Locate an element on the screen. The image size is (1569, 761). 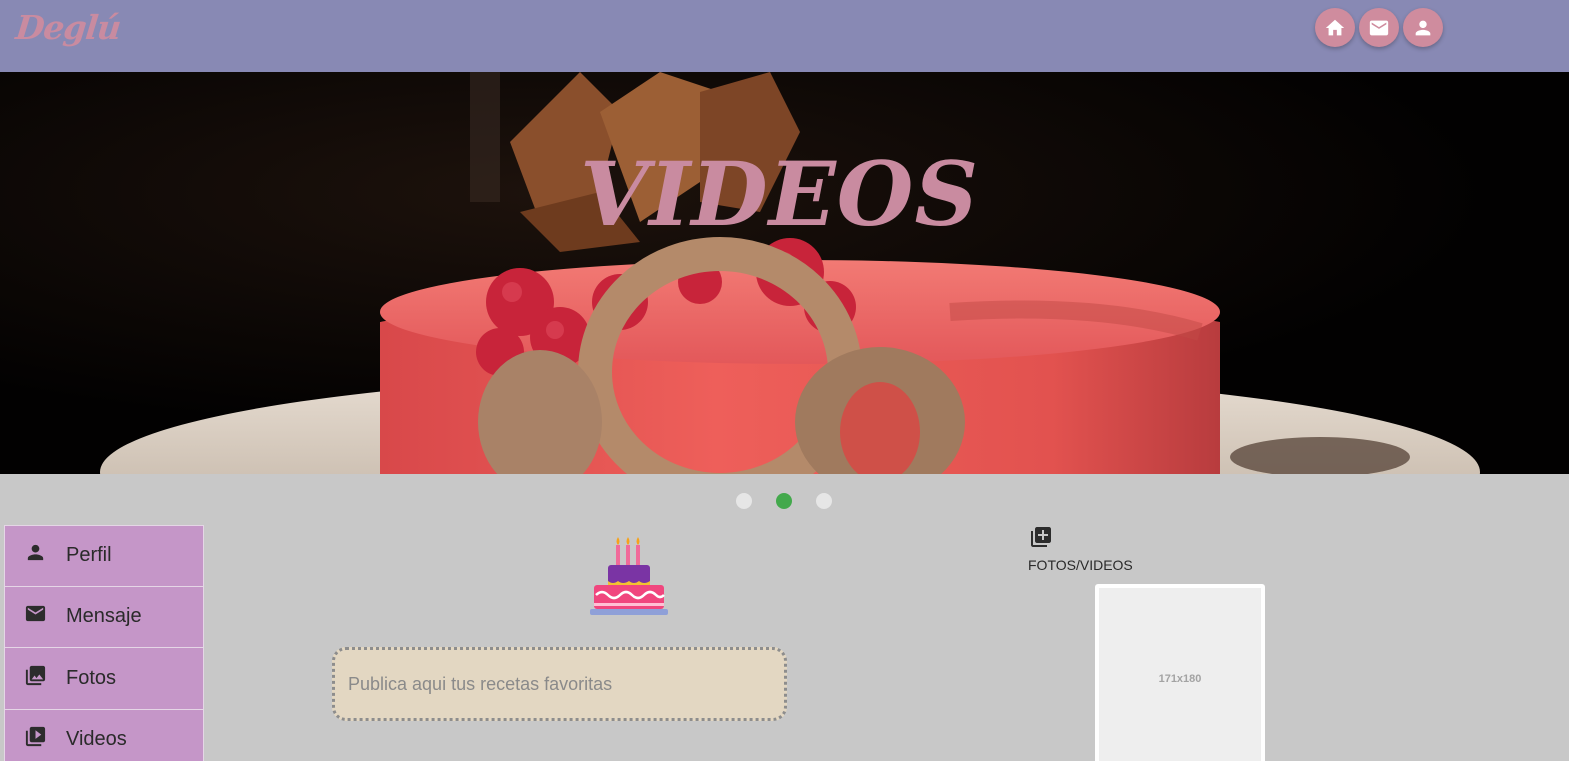
thumbnail-placeholder: 171x180 is located at coordinates (1180, 674).